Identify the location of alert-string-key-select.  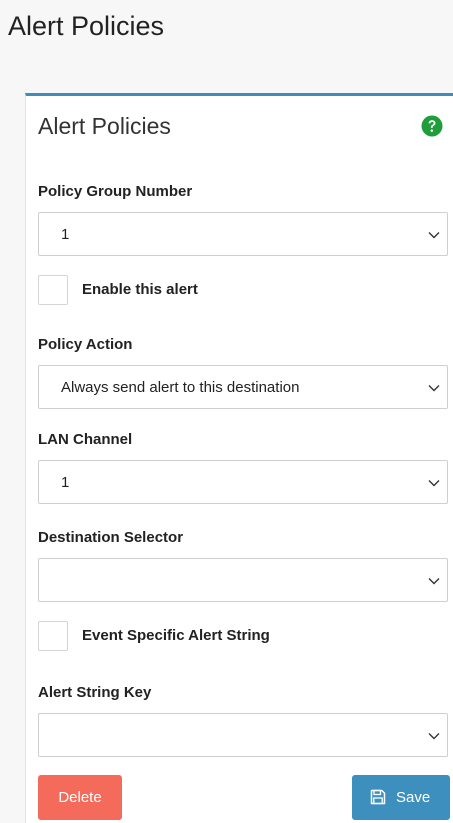
(243, 735).